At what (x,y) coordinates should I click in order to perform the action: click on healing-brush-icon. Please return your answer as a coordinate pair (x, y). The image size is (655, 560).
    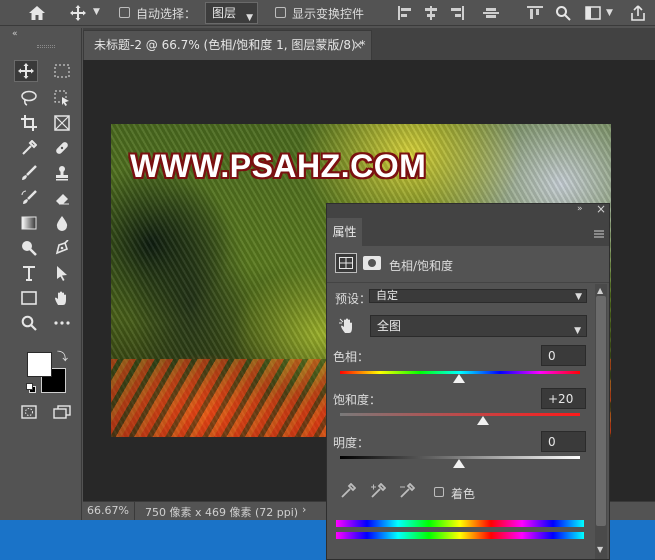
    Looking at the image, I should click on (62, 148).